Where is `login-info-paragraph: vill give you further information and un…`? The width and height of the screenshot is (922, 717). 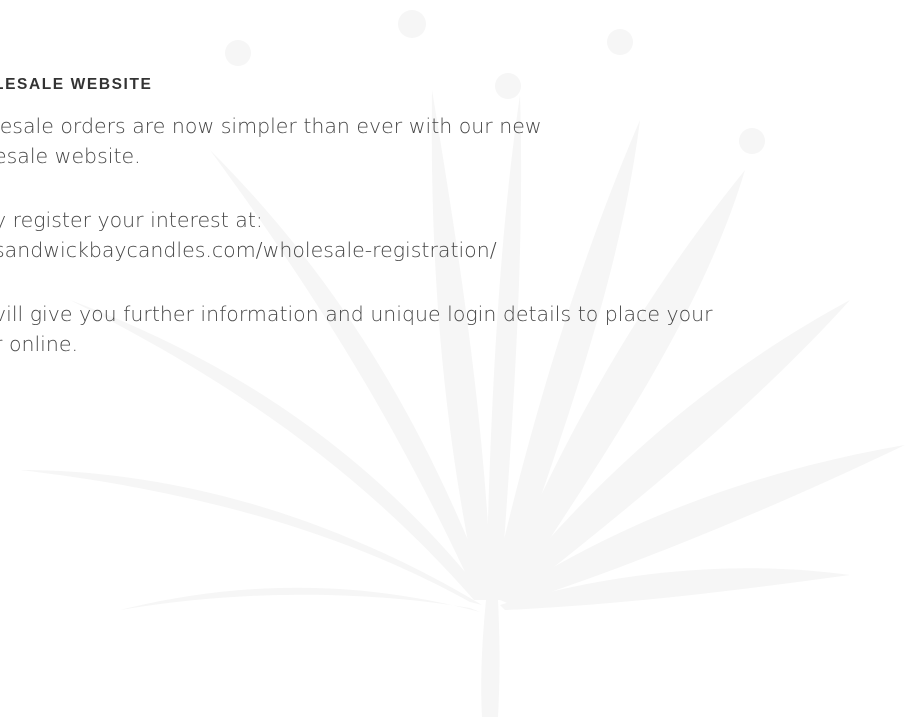 login-info-paragraph: vill give you further information and un… is located at coordinates (356, 329).